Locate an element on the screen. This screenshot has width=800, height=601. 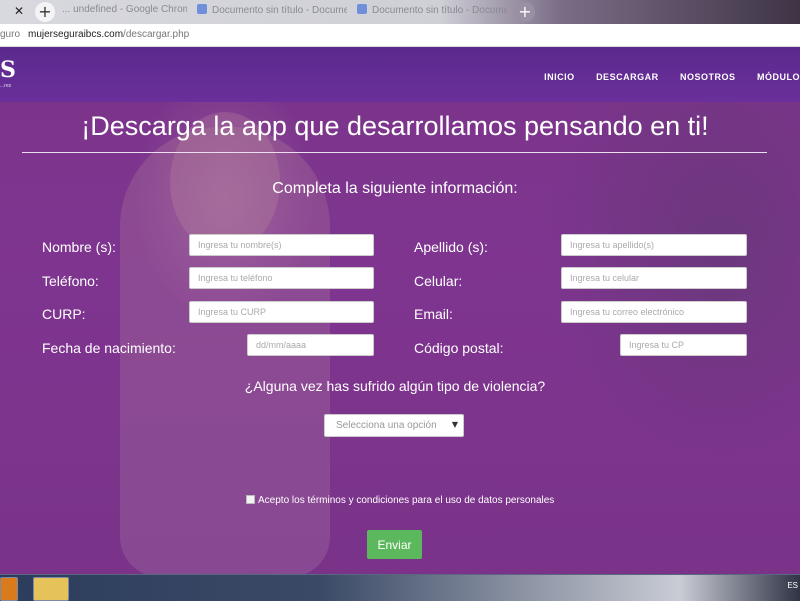
media-player-icon is located at coordinates (9, 589).